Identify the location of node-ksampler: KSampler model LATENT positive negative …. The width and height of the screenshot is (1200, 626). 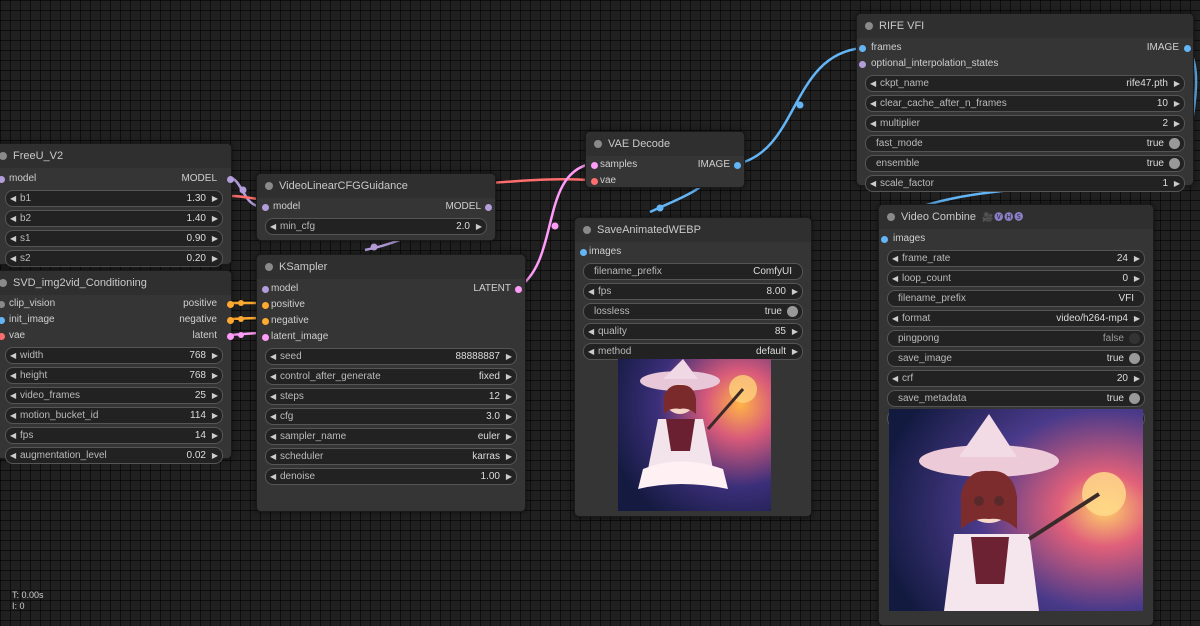
(391, 383).